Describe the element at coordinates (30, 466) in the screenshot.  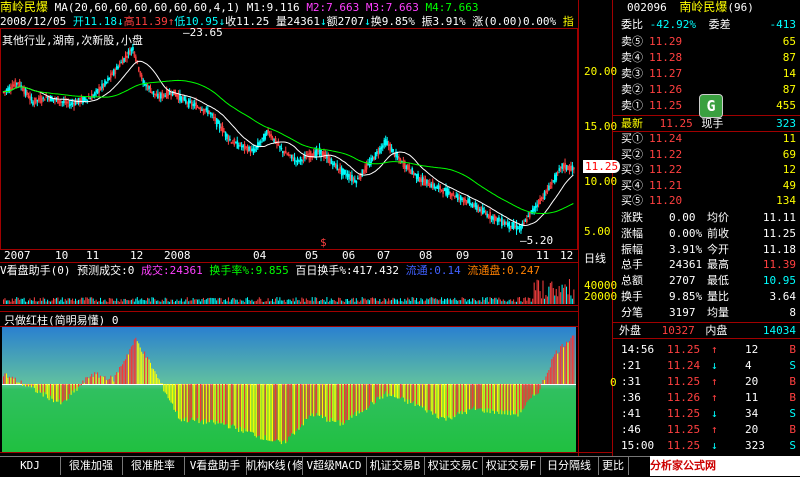
I see `tab-0: KDJ` at that location.